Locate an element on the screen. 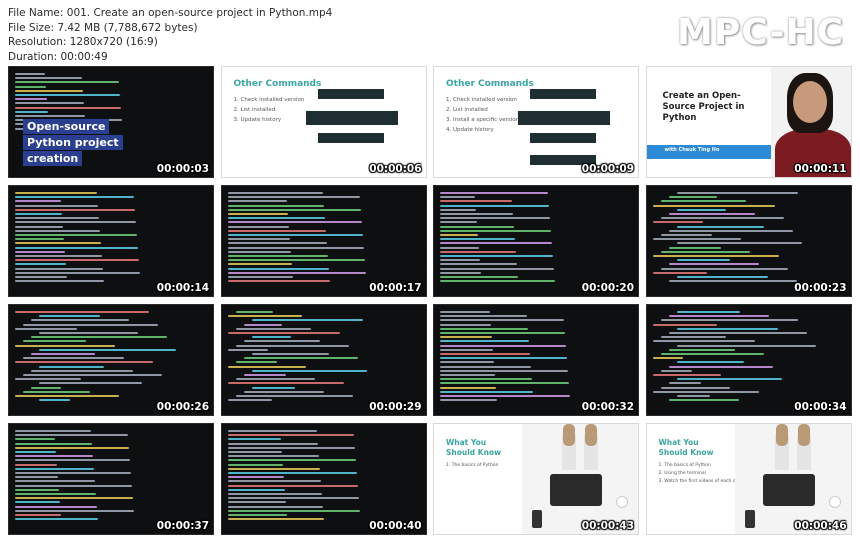 Image resolution: width=860 pixels, height=543 pixels. slide-list-item: 3. Install a specific version is located at coordinates (483, 120).